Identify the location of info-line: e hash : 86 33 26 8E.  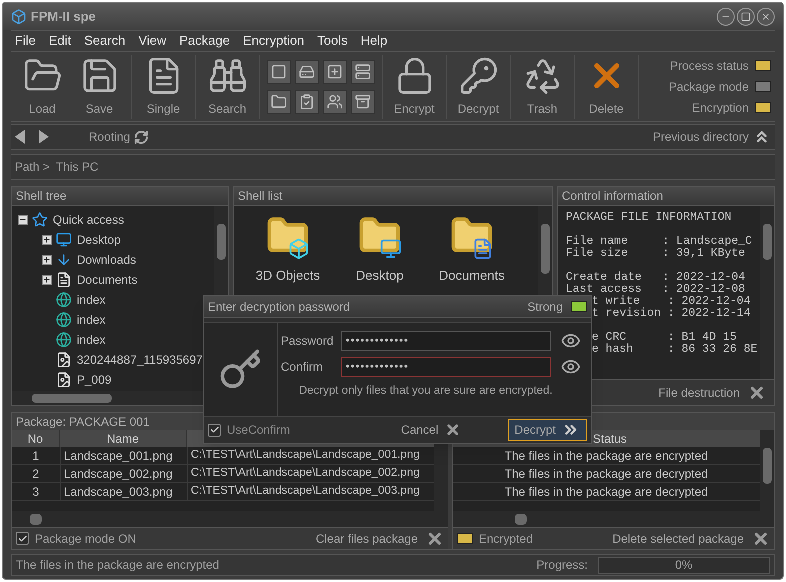
(675, 350).